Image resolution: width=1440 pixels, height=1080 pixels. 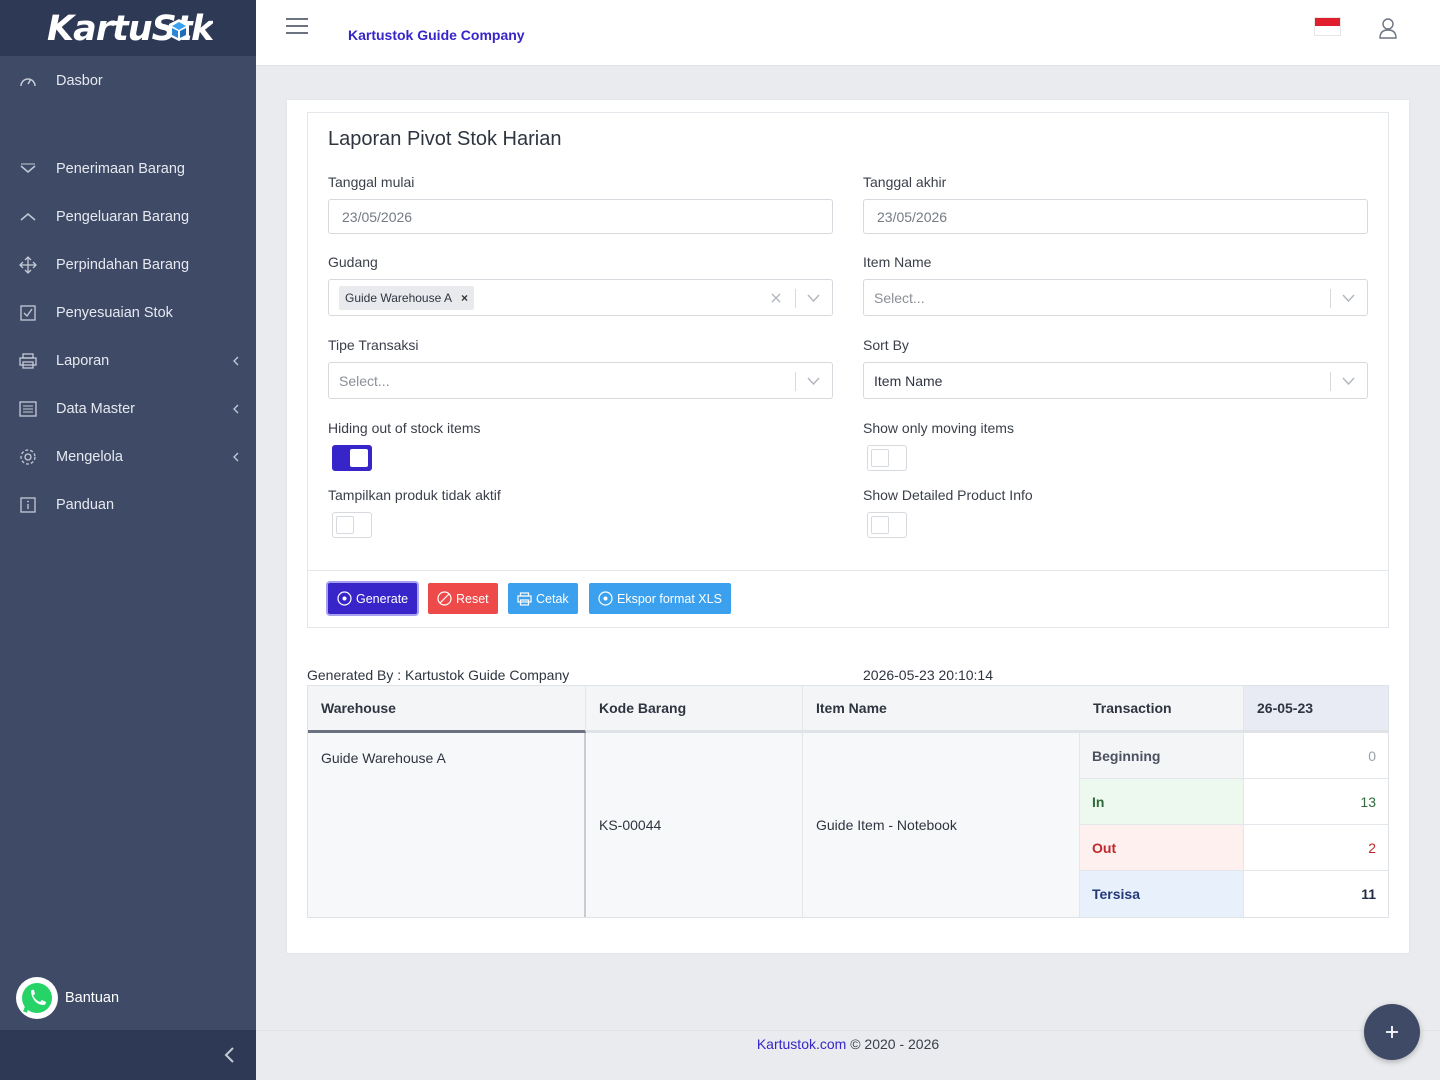 What do you see at coordinates (905, 182) in the screenshot?
I see `end-date-label: Tanggal akhir` at bounding box center [905, 182].